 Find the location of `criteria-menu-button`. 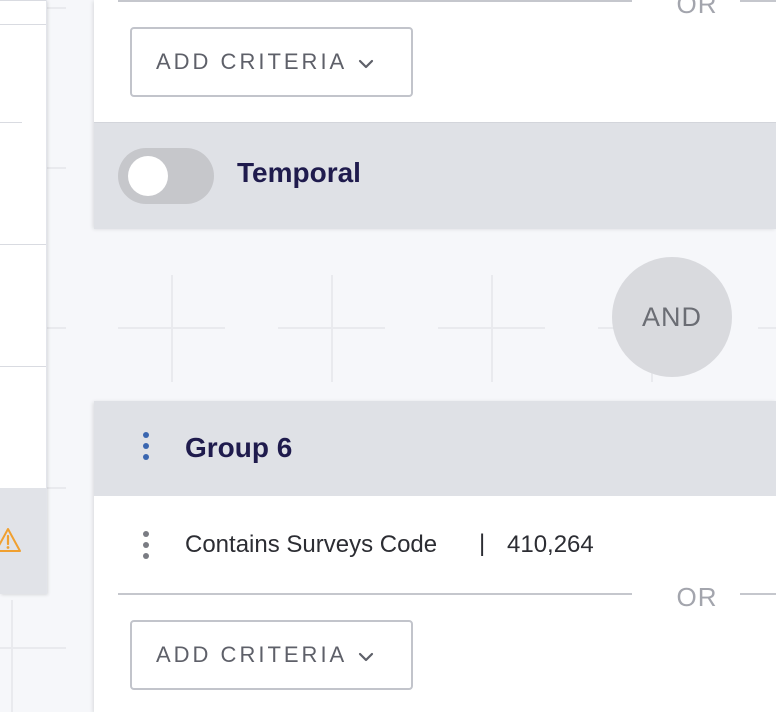

criteria-menu-button is located at coordinates (146, 549).